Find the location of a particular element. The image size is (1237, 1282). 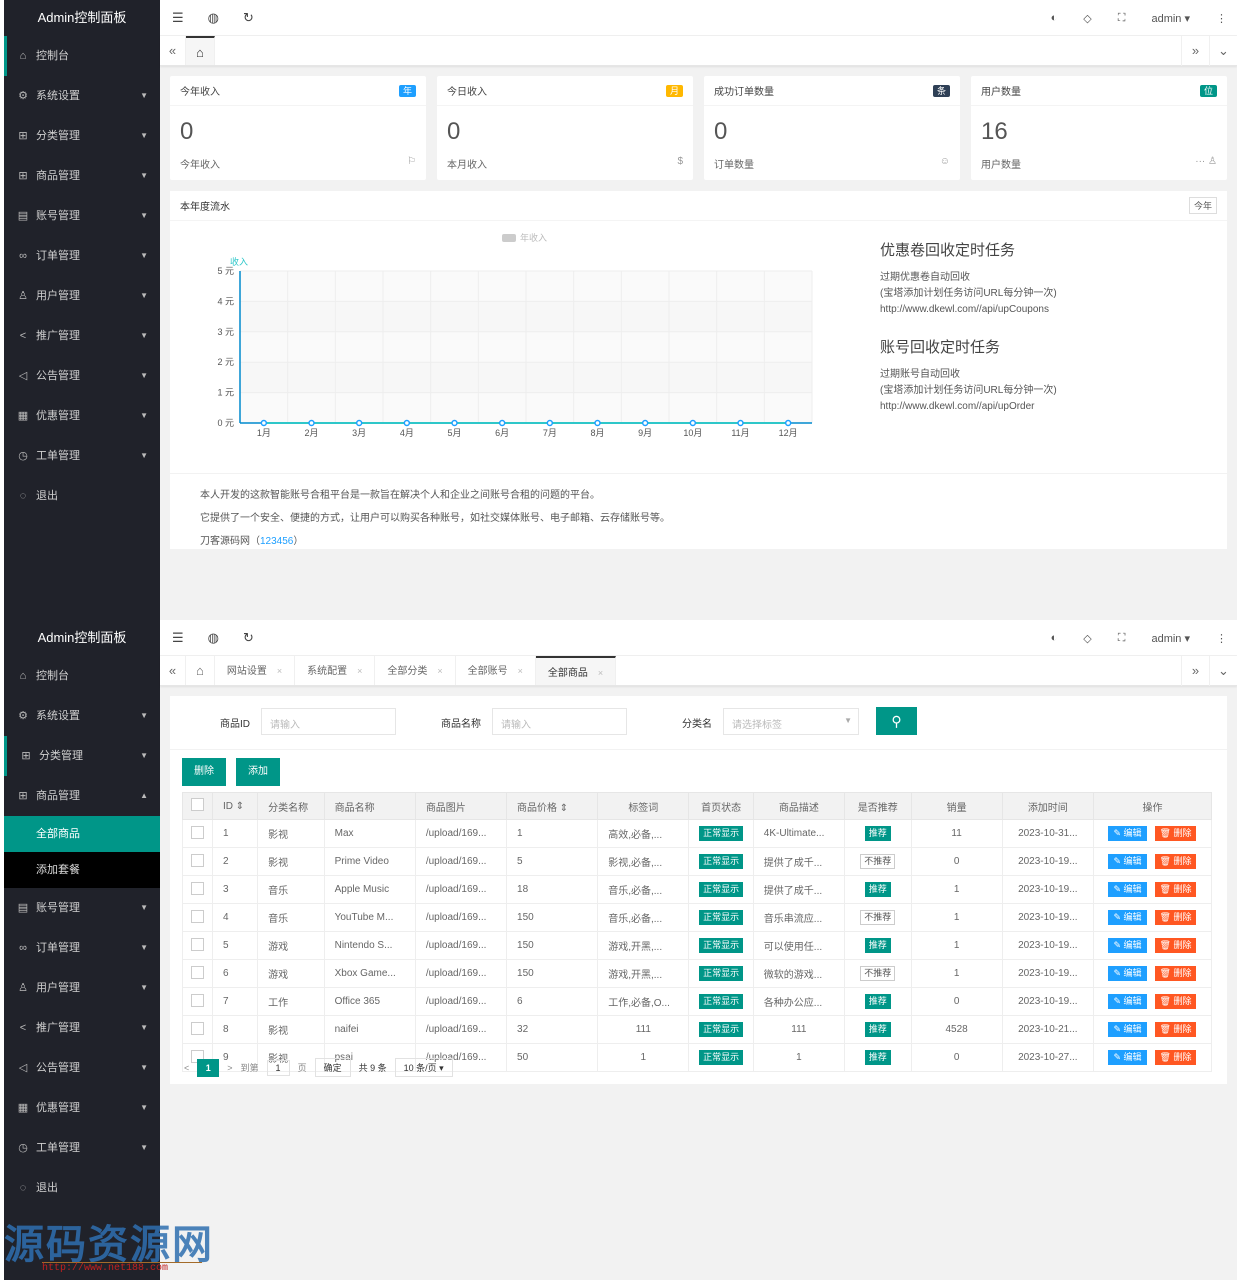

batch-delete-button: 删除 is located at coordinates (204, 772).